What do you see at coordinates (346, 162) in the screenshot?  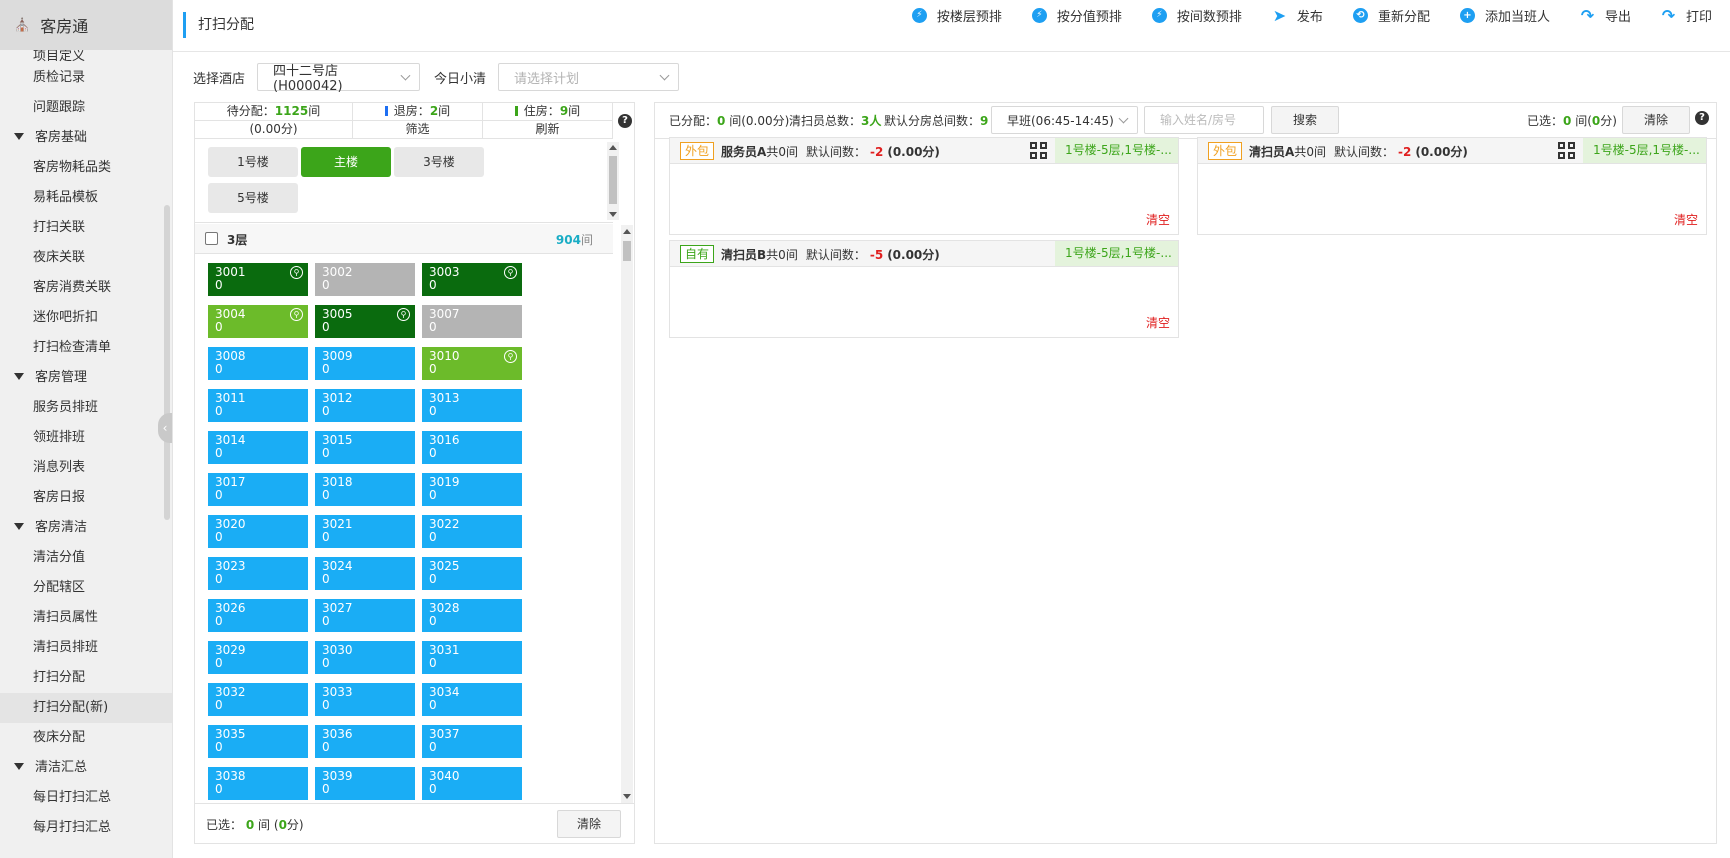 I see `building-tab: 主楼` at bounding box center [346, 162].